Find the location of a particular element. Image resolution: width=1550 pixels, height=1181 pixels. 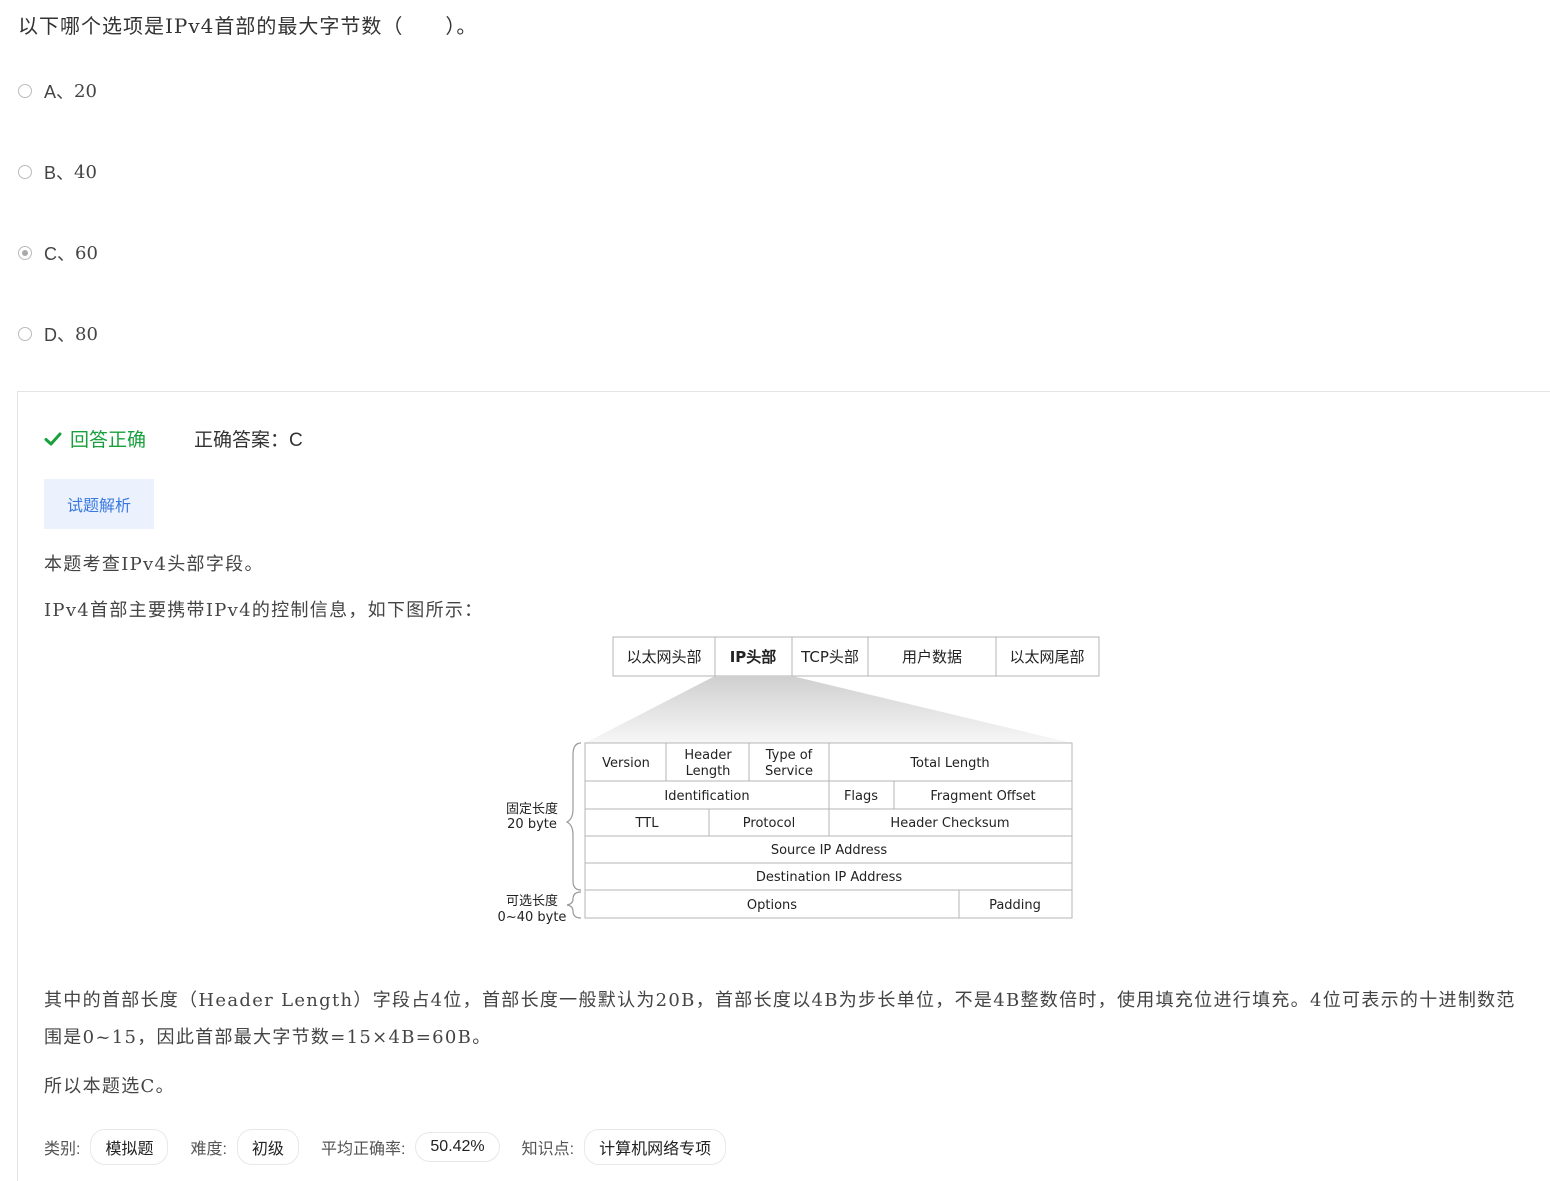

explanation-p1: 本题考查IPv4头部字段。 is located at coordinates (154, 564).